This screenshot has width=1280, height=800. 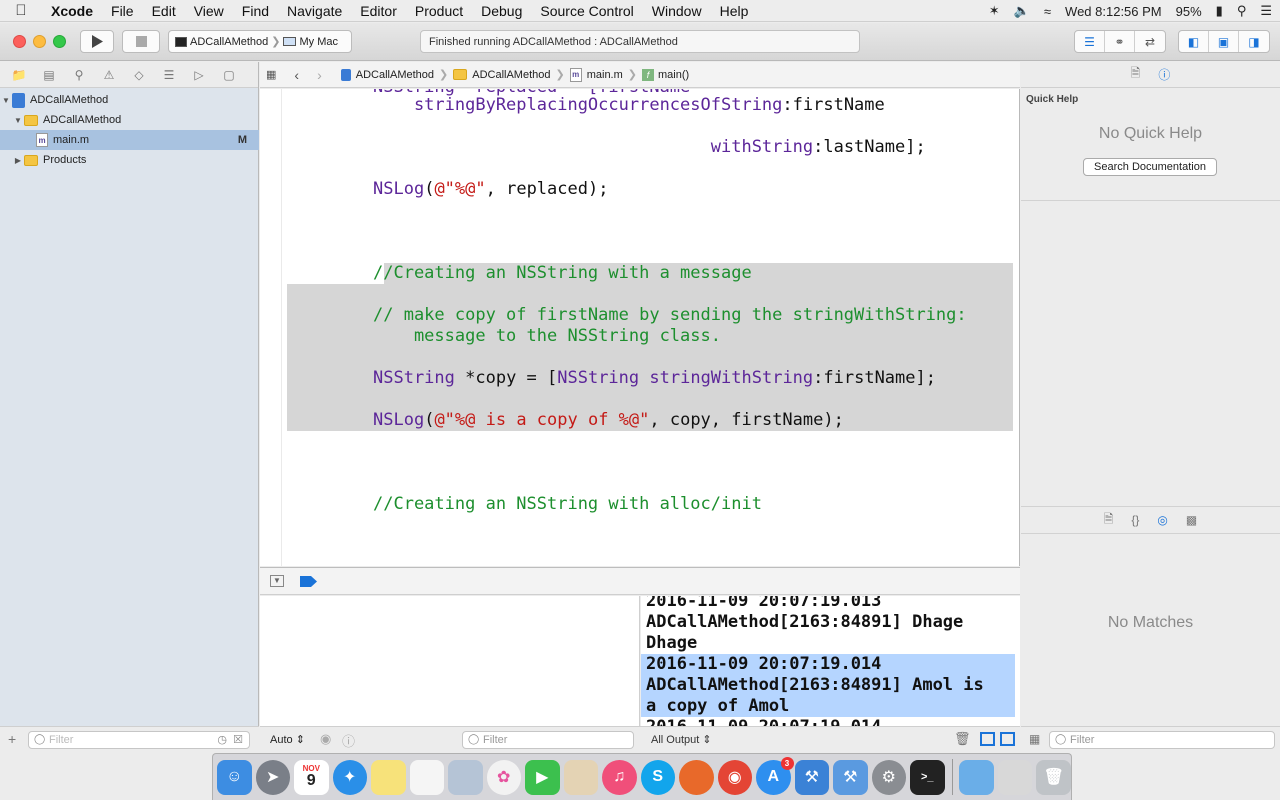 I want to click on info-icon: ⓘ, so click(x=348, y=740).